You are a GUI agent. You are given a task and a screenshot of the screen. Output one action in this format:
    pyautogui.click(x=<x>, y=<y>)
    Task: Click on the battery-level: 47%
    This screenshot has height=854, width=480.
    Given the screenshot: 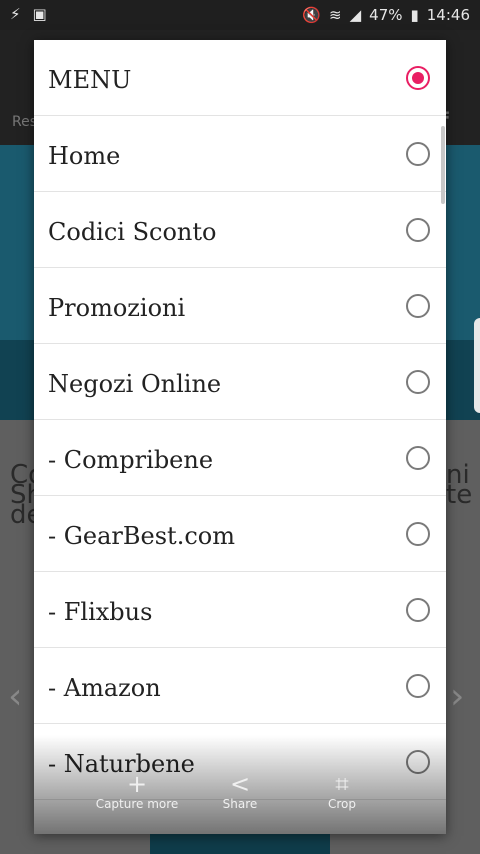 What is the action you would take?
    pyautogui.click(x=386, y=15)
    